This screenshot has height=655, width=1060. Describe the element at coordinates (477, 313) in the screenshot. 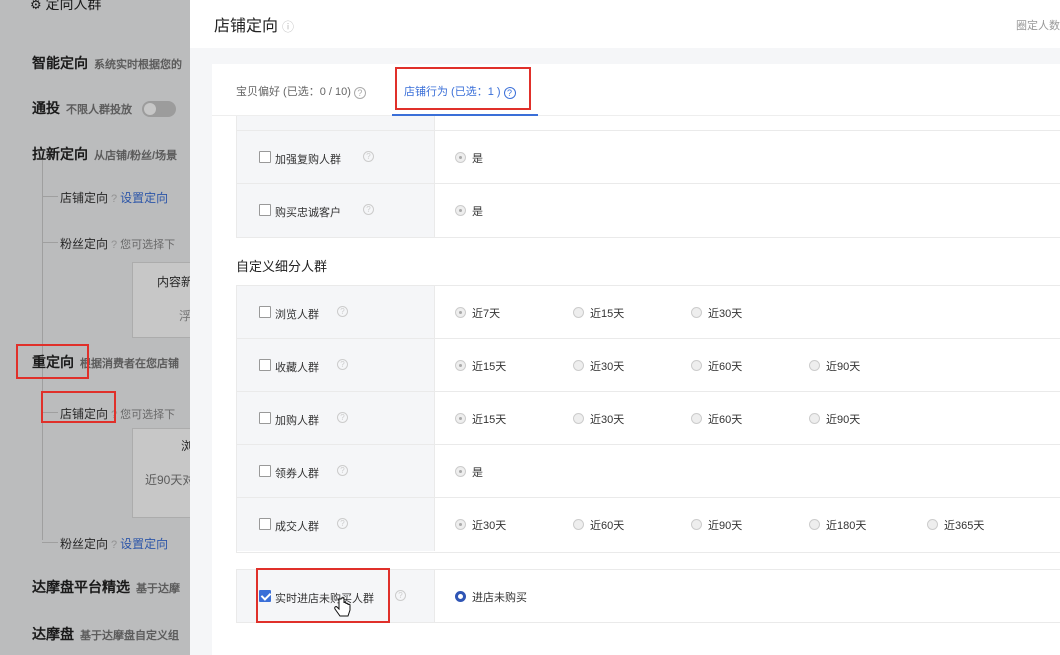

I see `option-radio: 近7天` at that location.